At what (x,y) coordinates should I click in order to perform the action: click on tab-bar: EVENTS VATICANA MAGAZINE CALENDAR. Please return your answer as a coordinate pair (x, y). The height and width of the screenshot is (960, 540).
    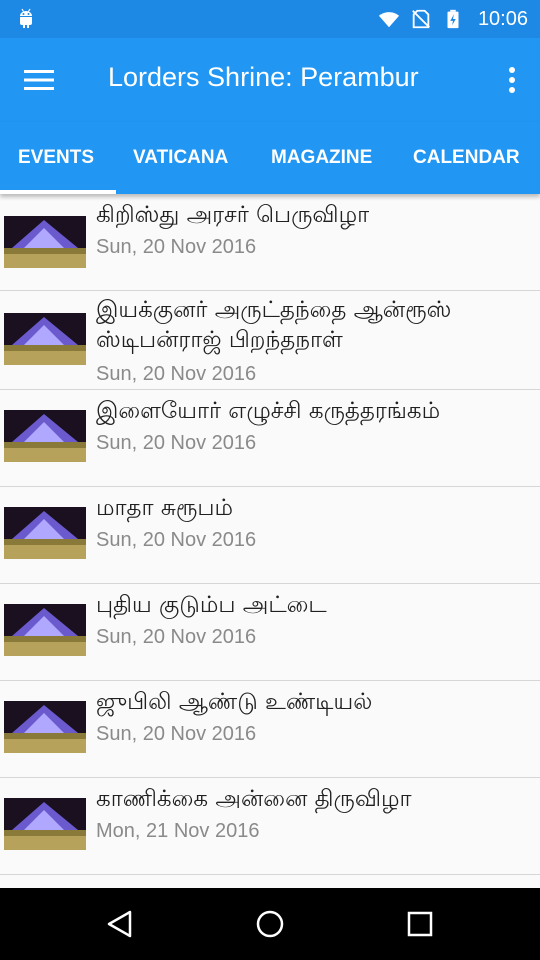
    Looking at the image, I should click on (270, 158).